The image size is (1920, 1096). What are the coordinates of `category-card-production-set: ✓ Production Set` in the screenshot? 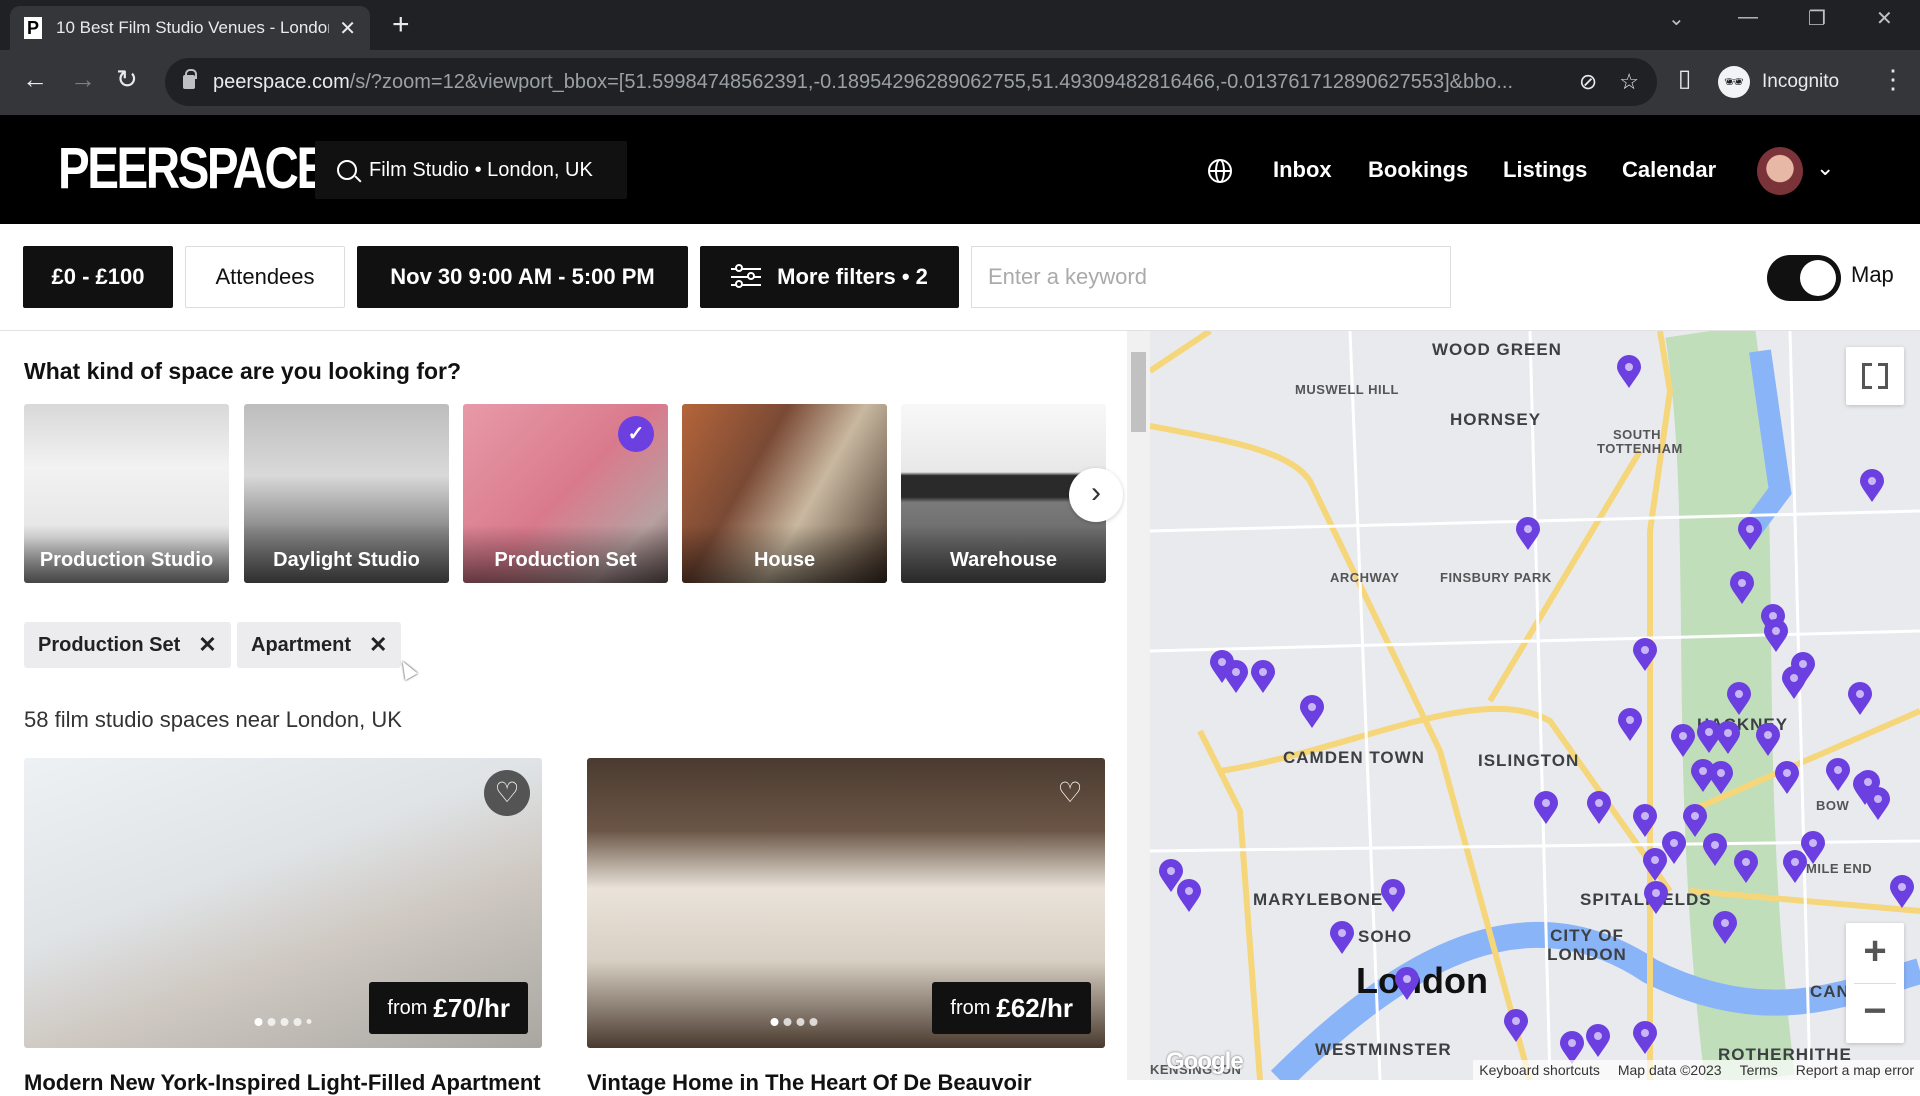 It's located at (565, 493).